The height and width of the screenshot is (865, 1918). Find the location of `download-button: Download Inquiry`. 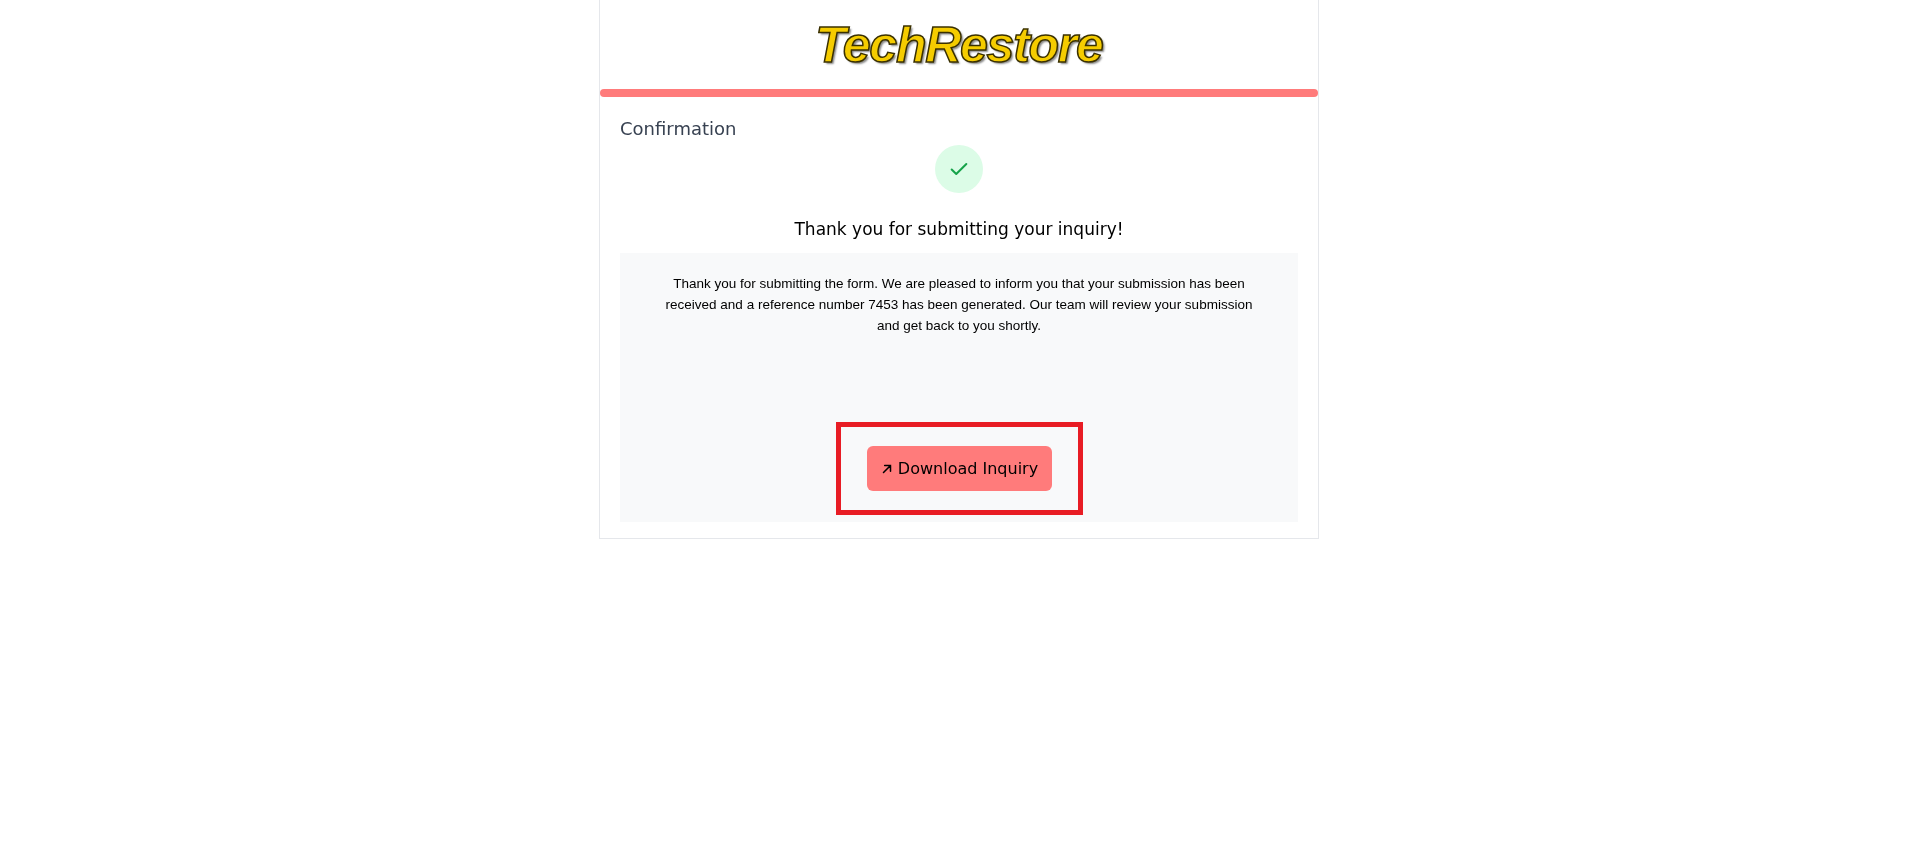

download-button: Download Inquiry is located at coordinates (959, 468).